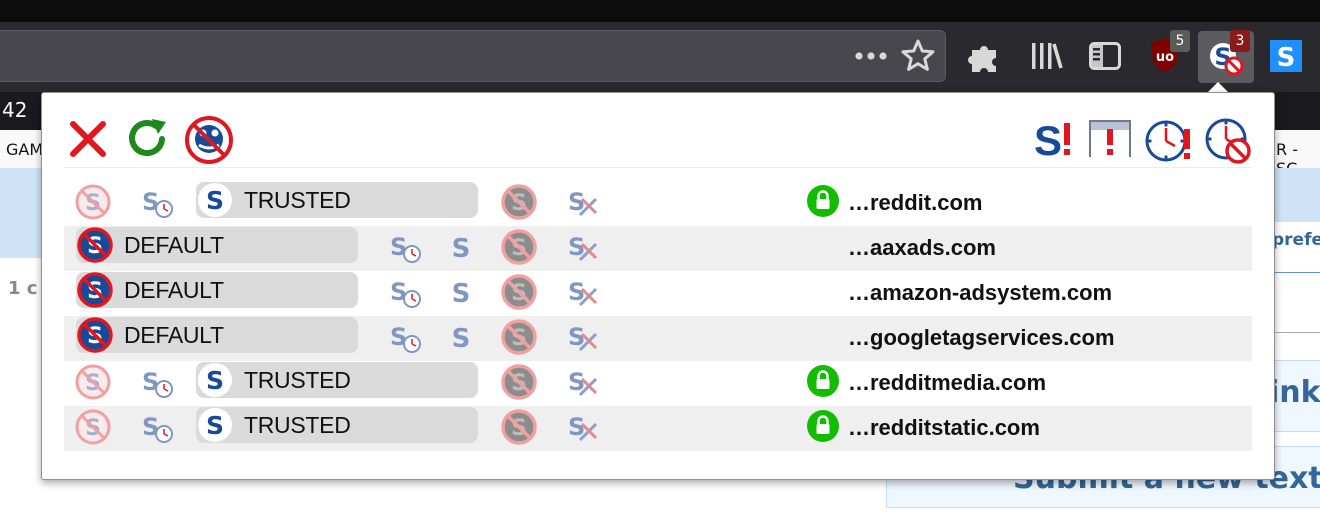 This screenshot has width=1320, height=522. I want to click on submit-link-text: ink, so click(1294, 392).